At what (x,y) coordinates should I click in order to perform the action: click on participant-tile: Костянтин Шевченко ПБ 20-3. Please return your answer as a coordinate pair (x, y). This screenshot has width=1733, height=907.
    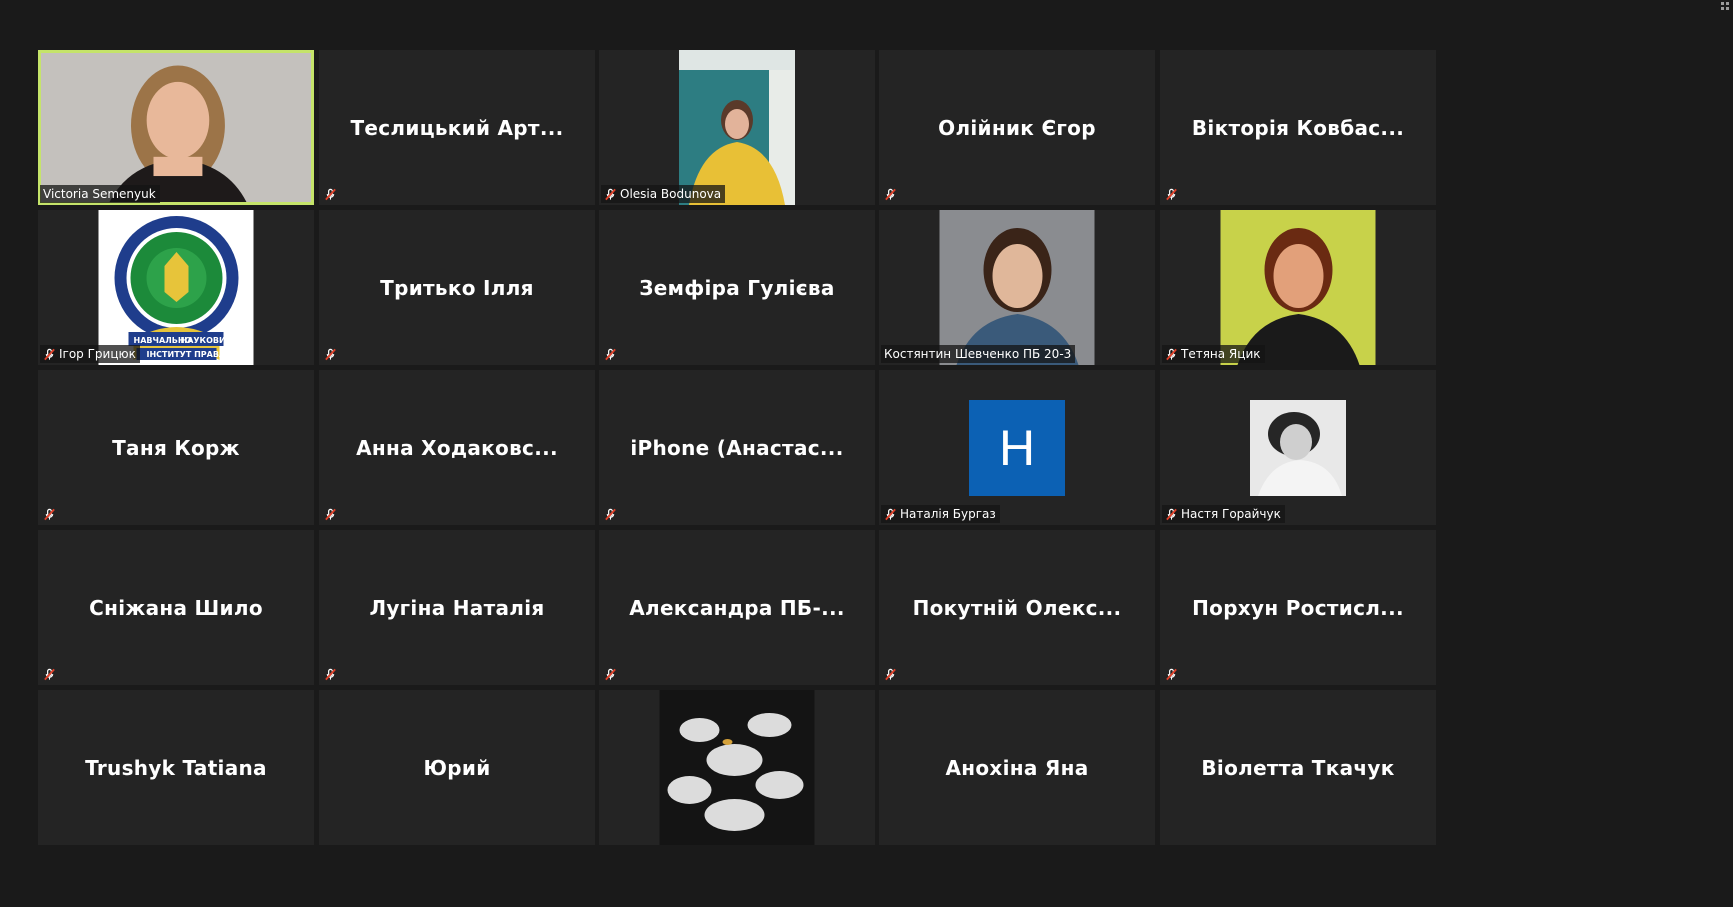
    Looking at the image, I should click on (1017, 287).